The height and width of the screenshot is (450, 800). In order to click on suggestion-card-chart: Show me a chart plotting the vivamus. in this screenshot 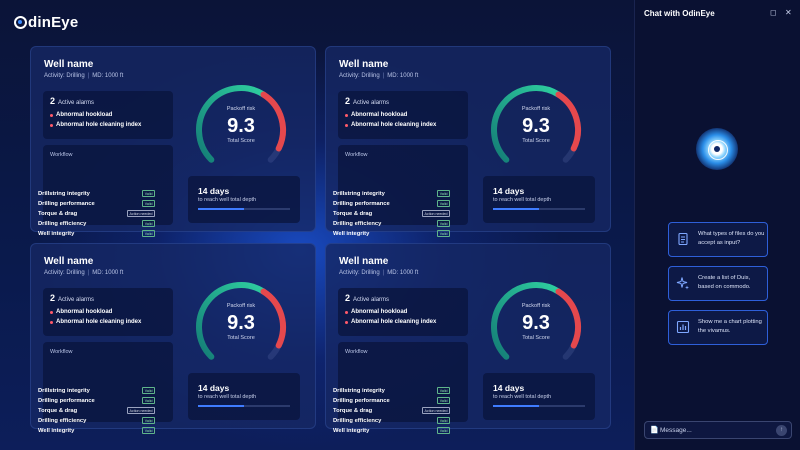, I will do `click(718, 327)`.